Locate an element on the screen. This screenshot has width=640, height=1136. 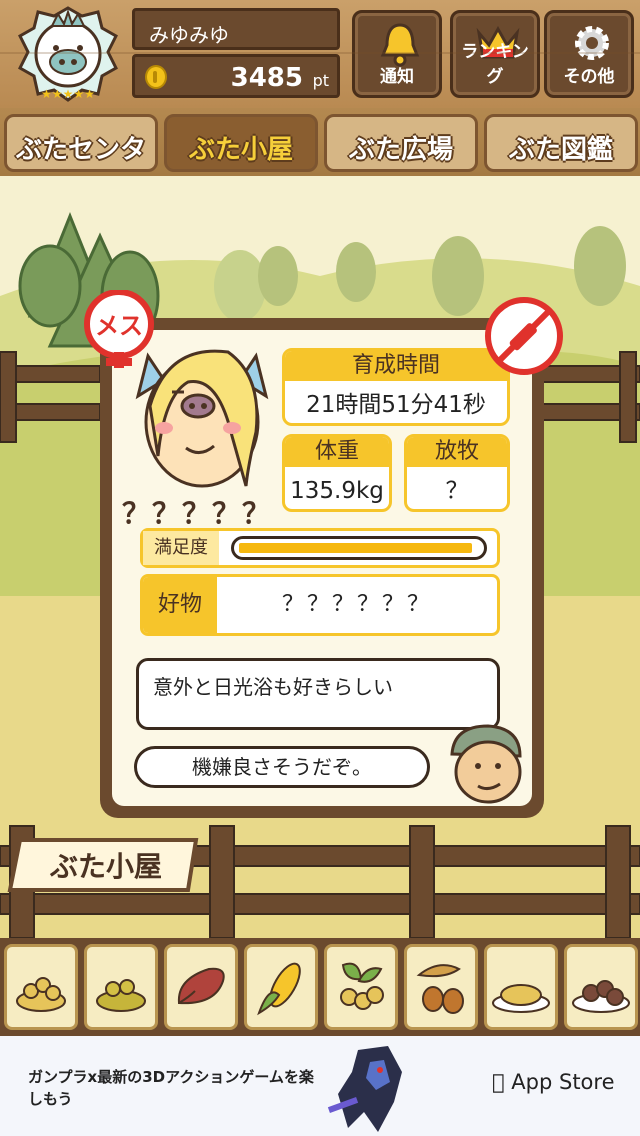
tab-buta-encyclopedia: ぶた図鑑 is located at coordinates (561, 143).